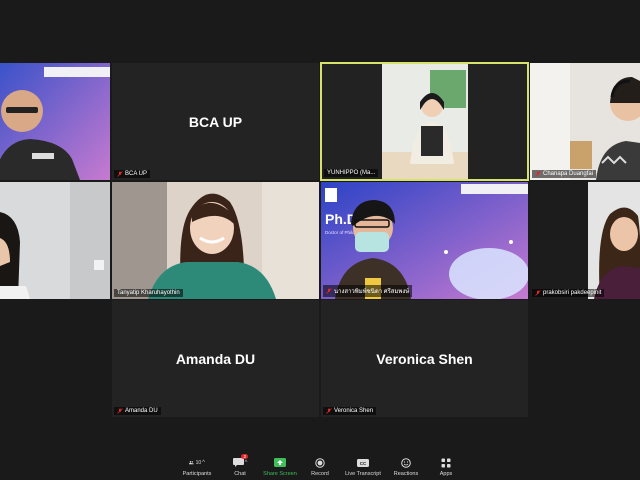 This screenshot has width=640, height=480. I want to click on closed-caption-icon: CC, so click(363, 462).